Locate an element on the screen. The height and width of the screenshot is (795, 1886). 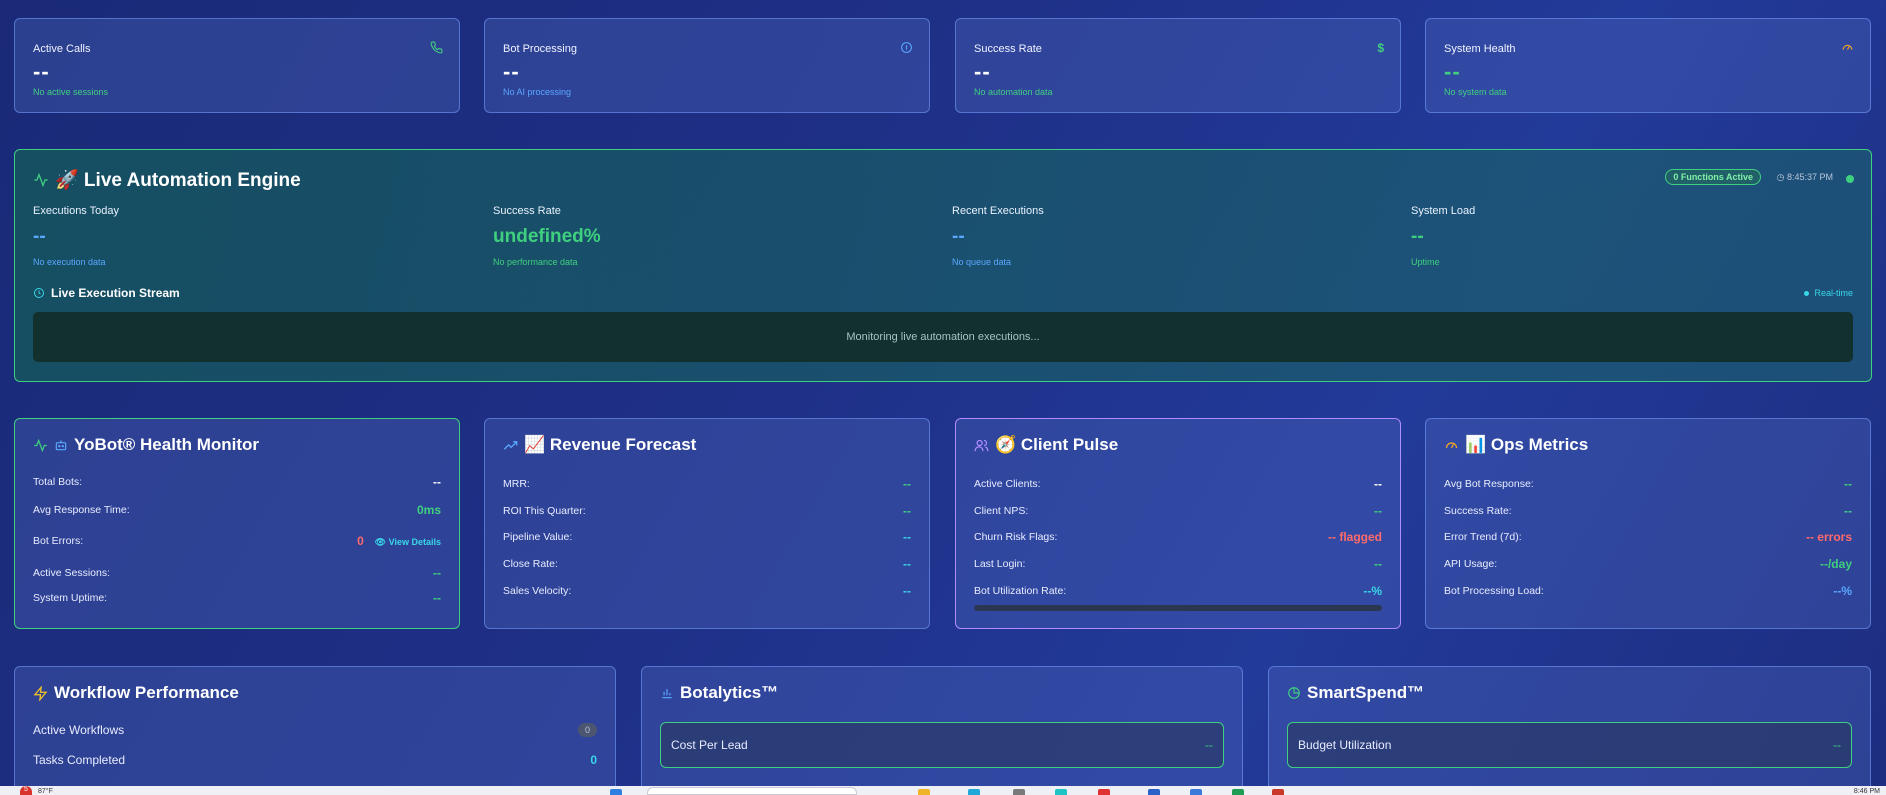
stat-sub: No active sessions is located at coordinates (71, 92).